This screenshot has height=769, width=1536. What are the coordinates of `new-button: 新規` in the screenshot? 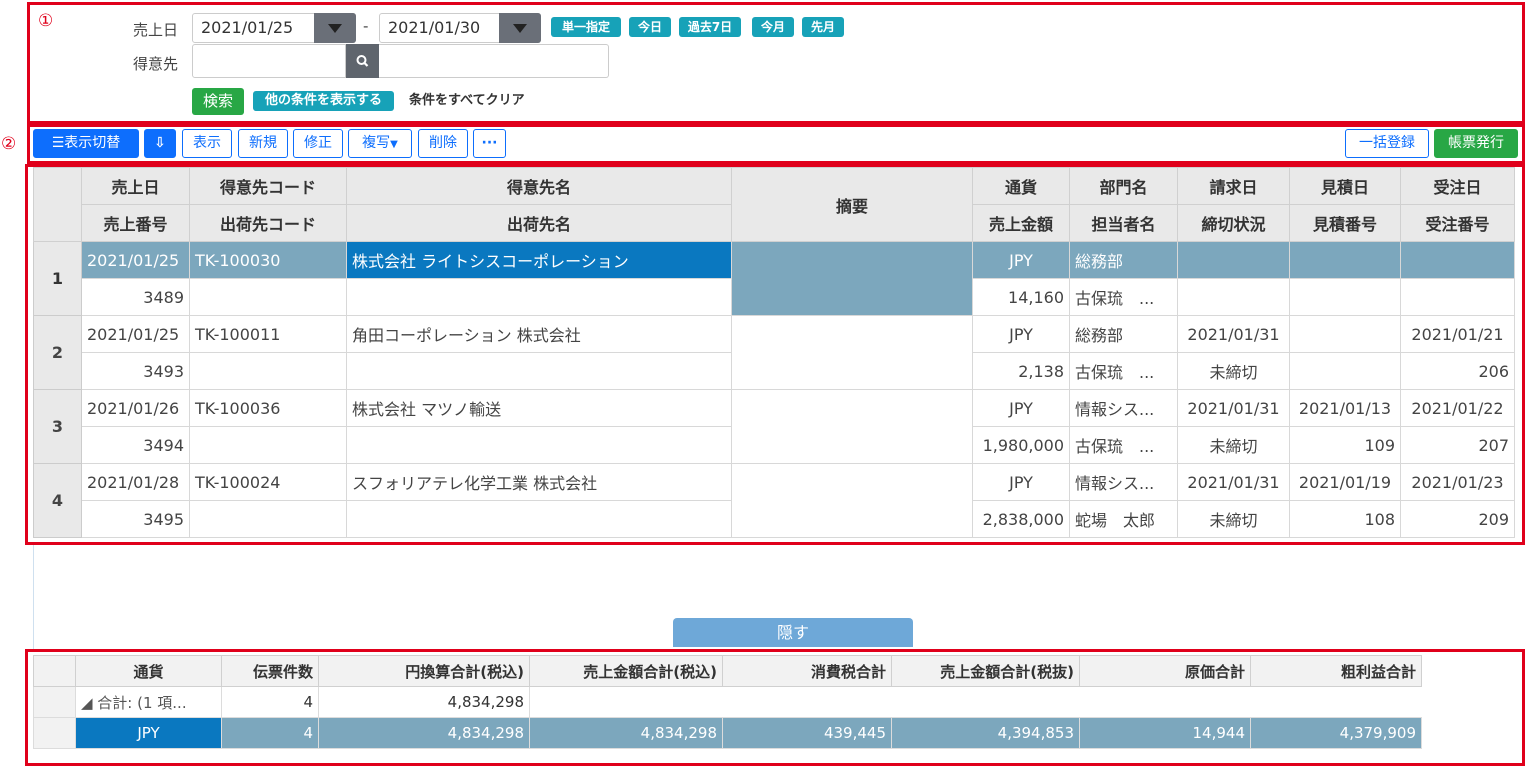 It's located at (263, 143).